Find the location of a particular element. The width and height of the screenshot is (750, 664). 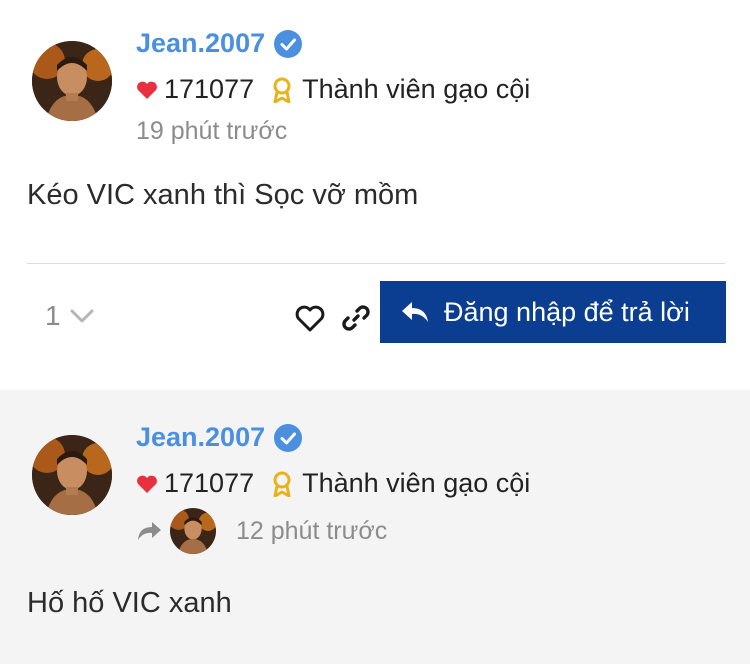

reply-button-label: Đăng nhập để trả lời is located at coordinates (567, 311).